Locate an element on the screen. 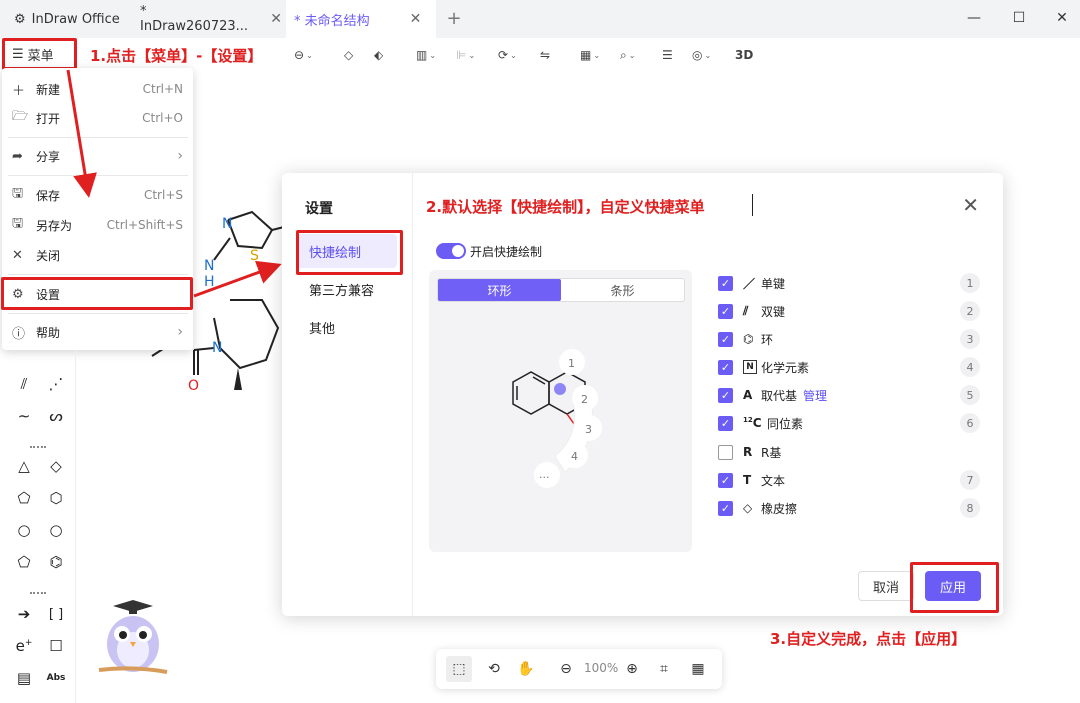 The width and height of the screenshot is (1080, 703). charge-icon: e+ is located at coordinates (24, 646).